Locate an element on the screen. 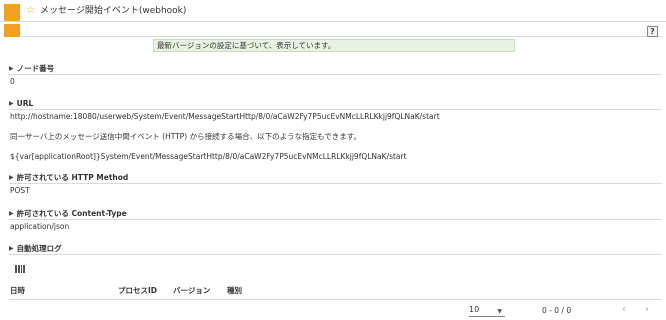 The height and width of the screenshot is (320, 666). columns-icon is located at coordinates (20, 269).